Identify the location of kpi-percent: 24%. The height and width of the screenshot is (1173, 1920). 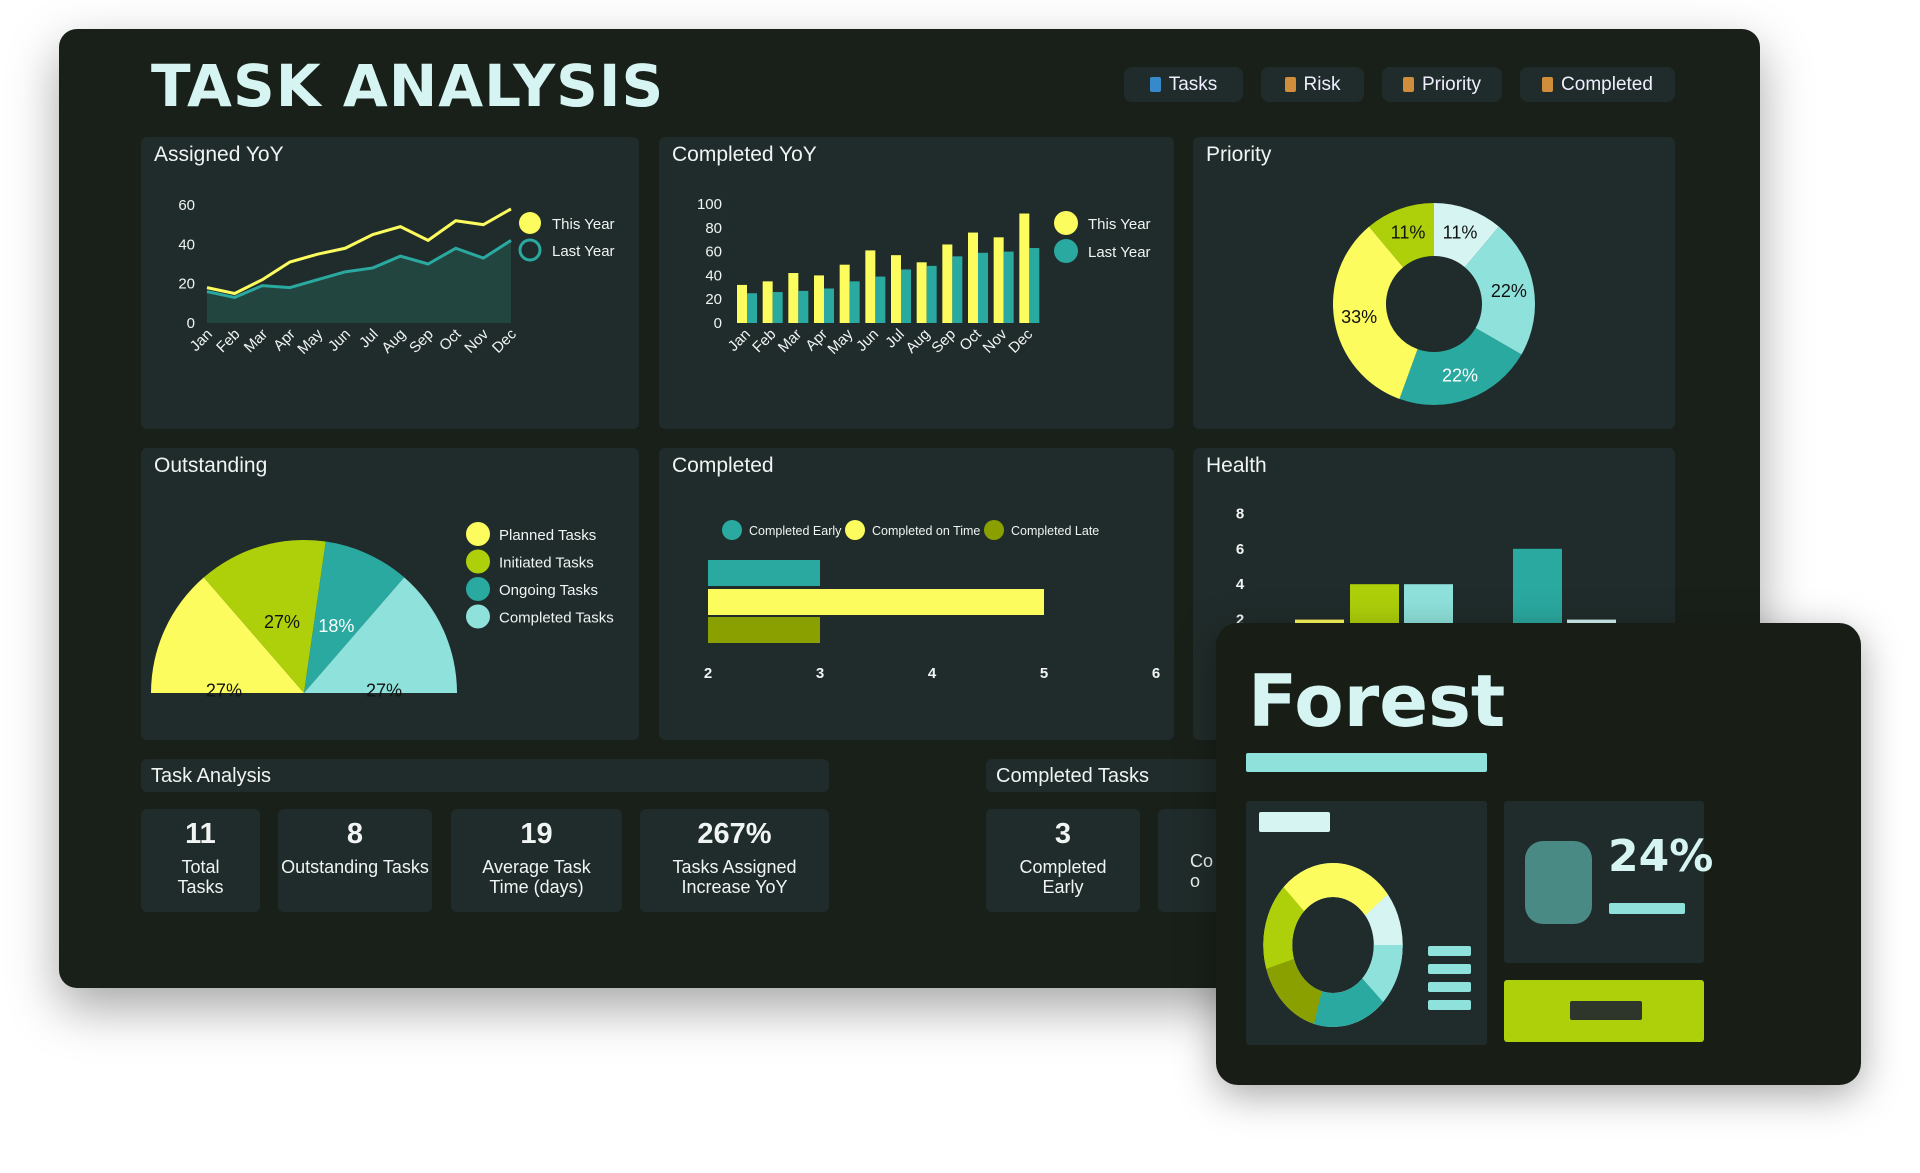
(1661, 856).